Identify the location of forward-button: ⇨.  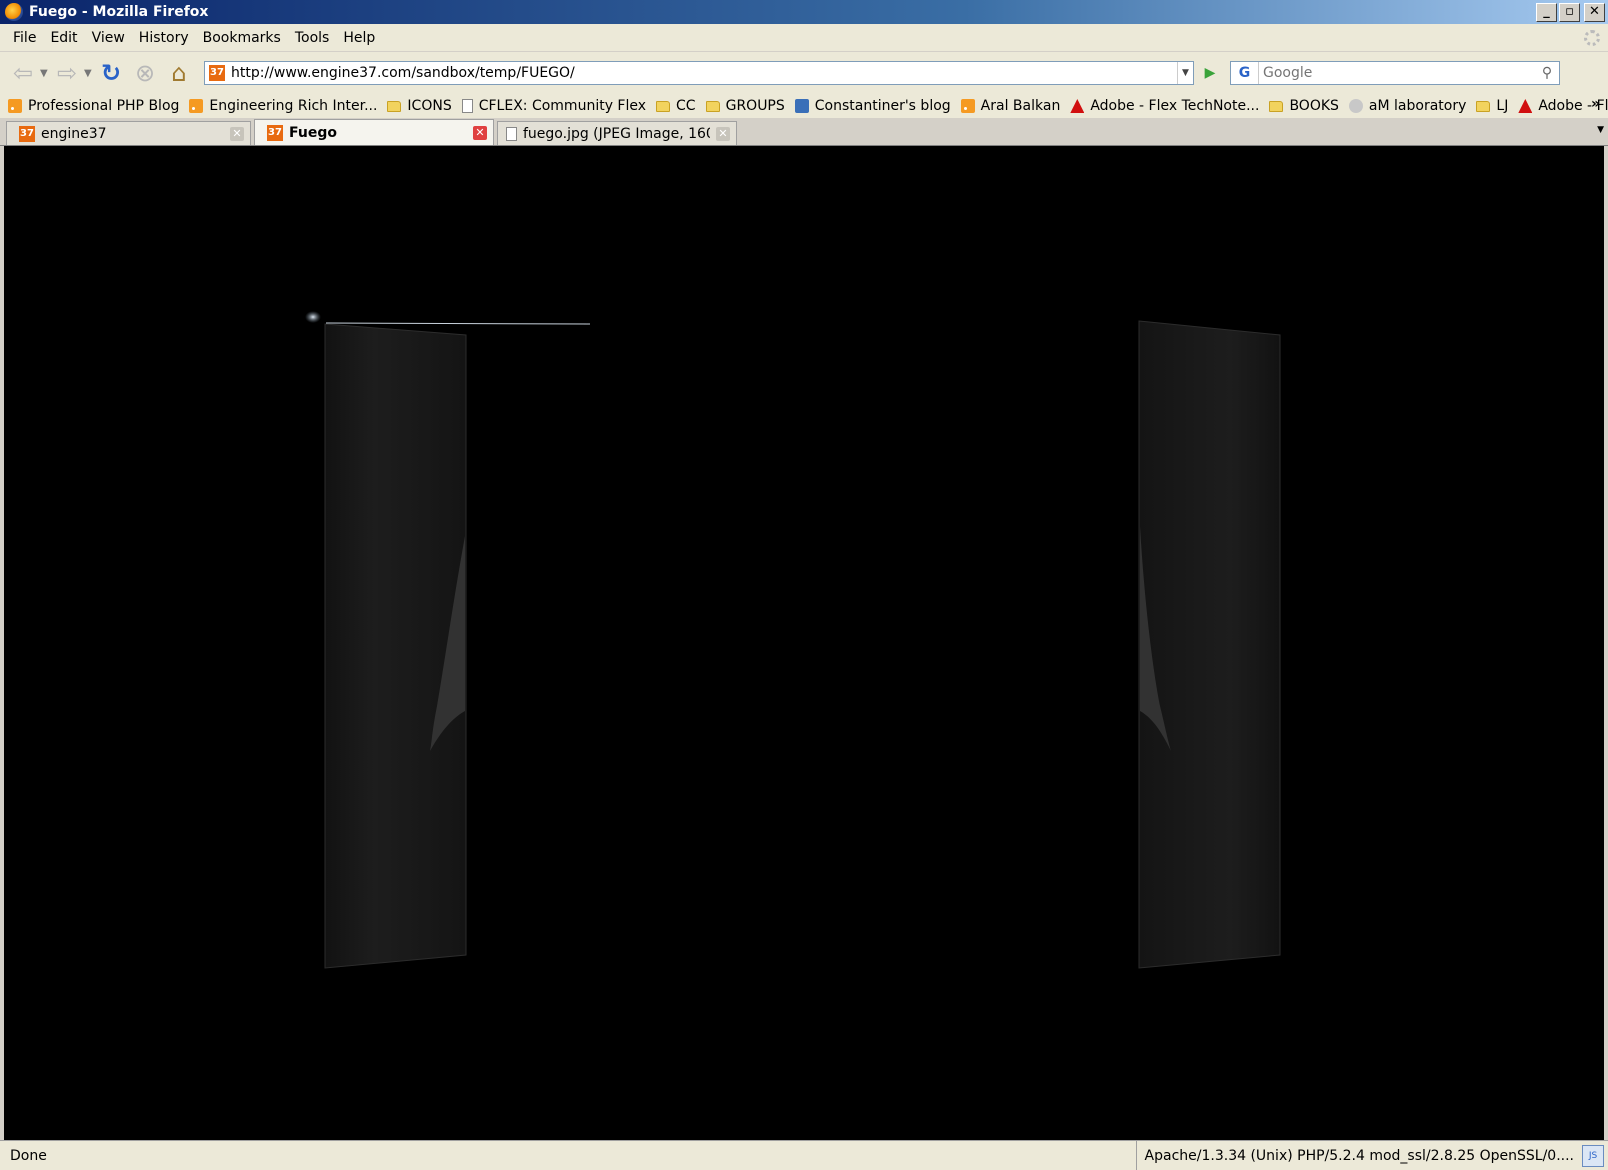
(67, 73).